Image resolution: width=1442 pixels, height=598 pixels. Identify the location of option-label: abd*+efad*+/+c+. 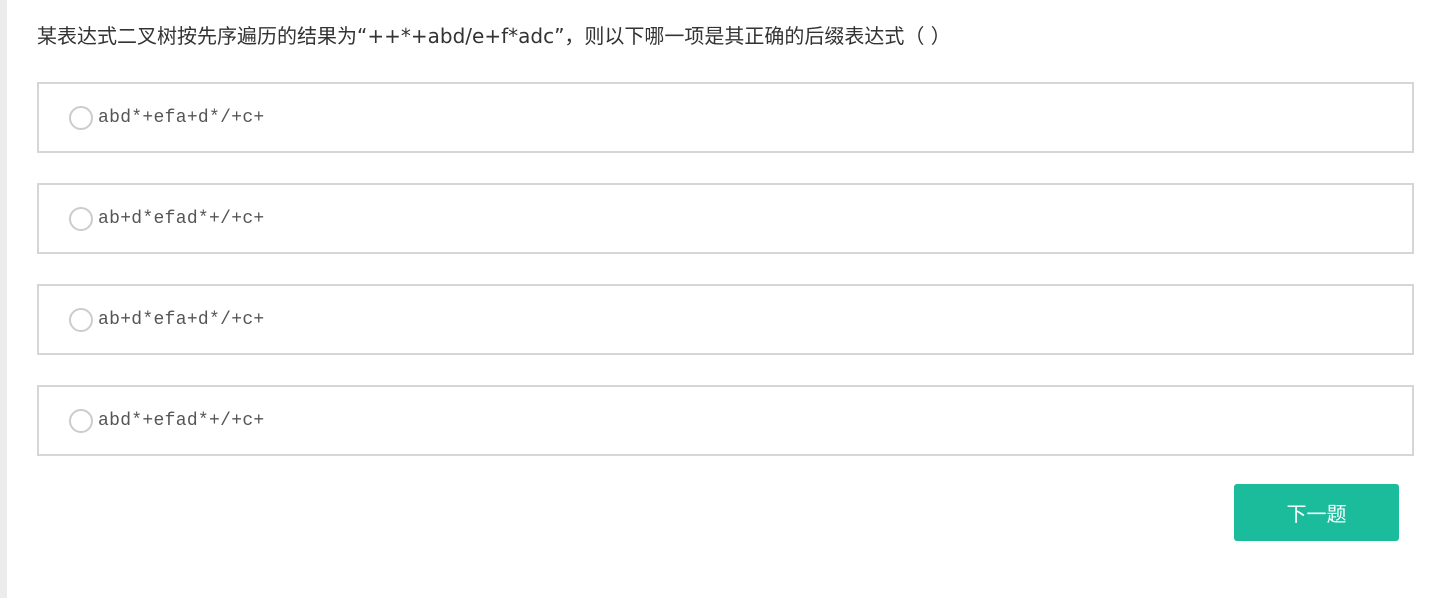
(181, 420).